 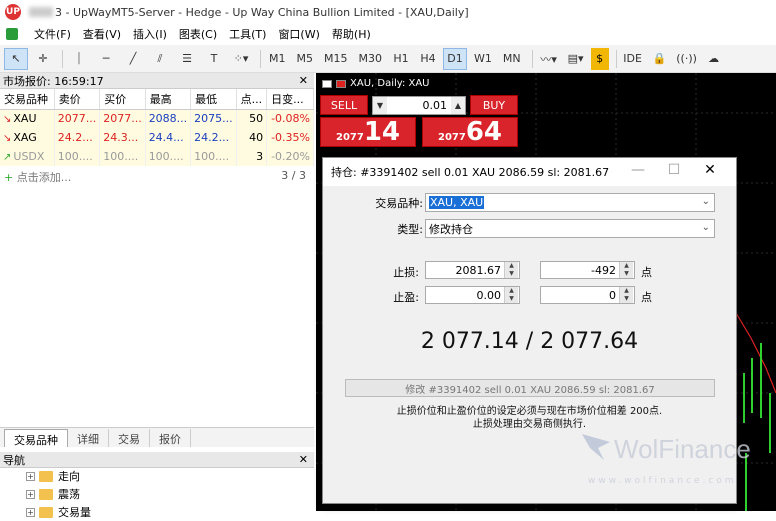 What do you see at coordinates (88, 438) in the screenshot?
I see `tab-details: 详细` at bounding box center [88, 438].